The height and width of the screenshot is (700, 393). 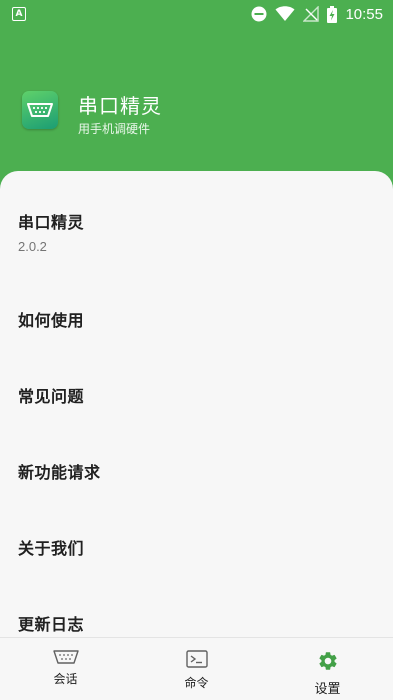 I want to click on no-signal-icon, so click(x=311, y=14).